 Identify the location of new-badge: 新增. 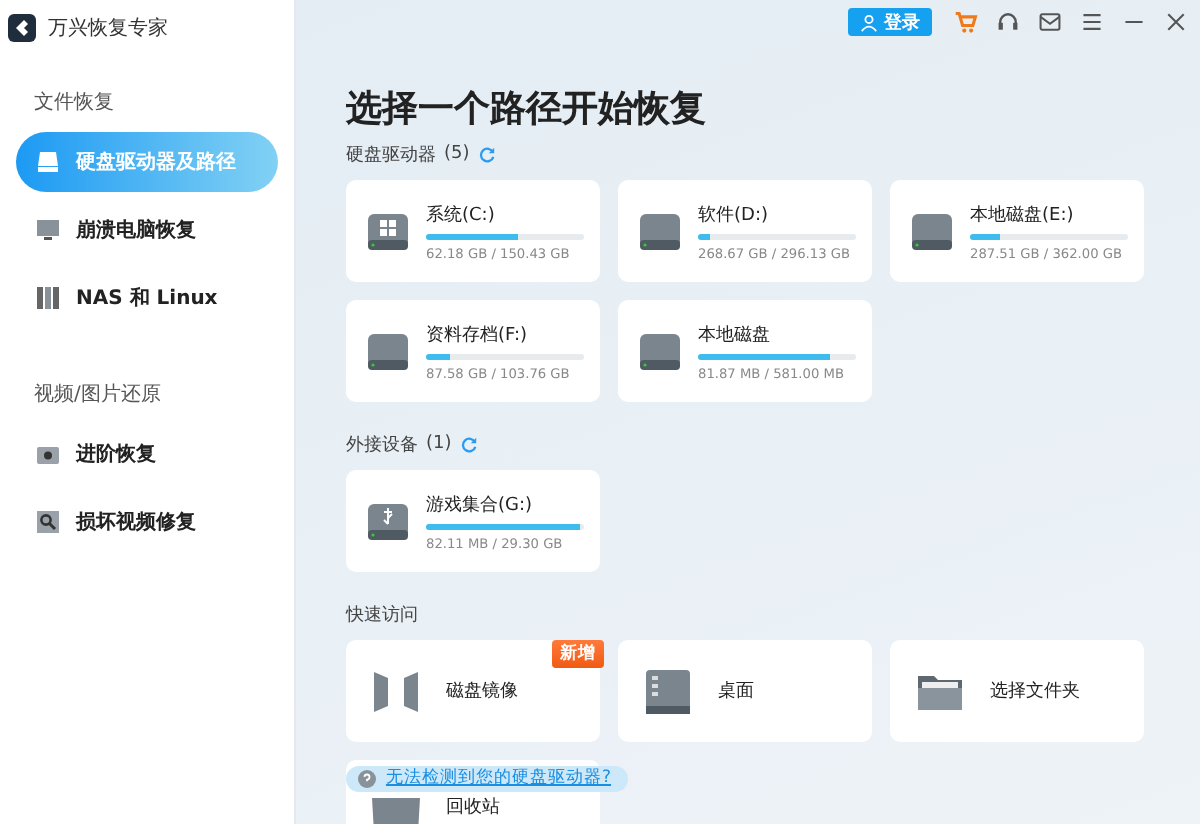
(578, 654).